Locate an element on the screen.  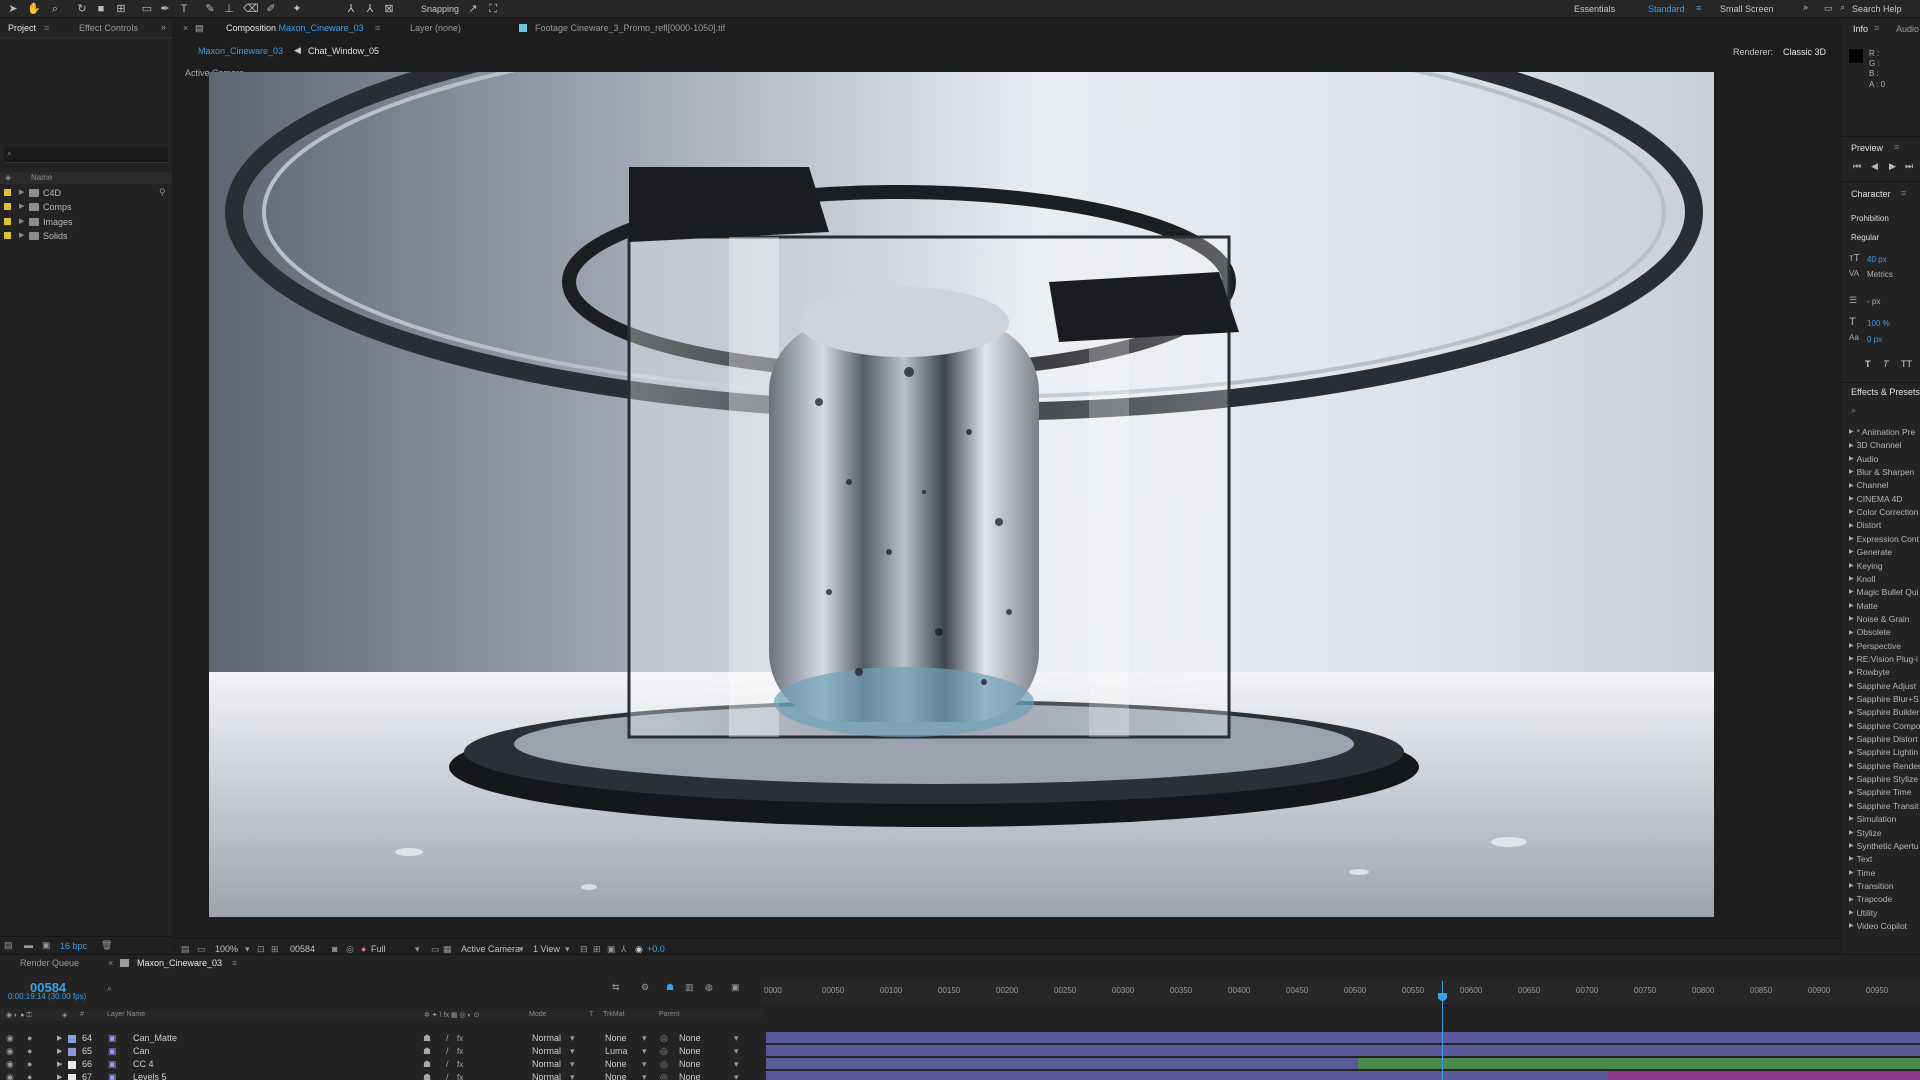
kerning-dropdown: Metrics is located at coordinates (1880, 274).